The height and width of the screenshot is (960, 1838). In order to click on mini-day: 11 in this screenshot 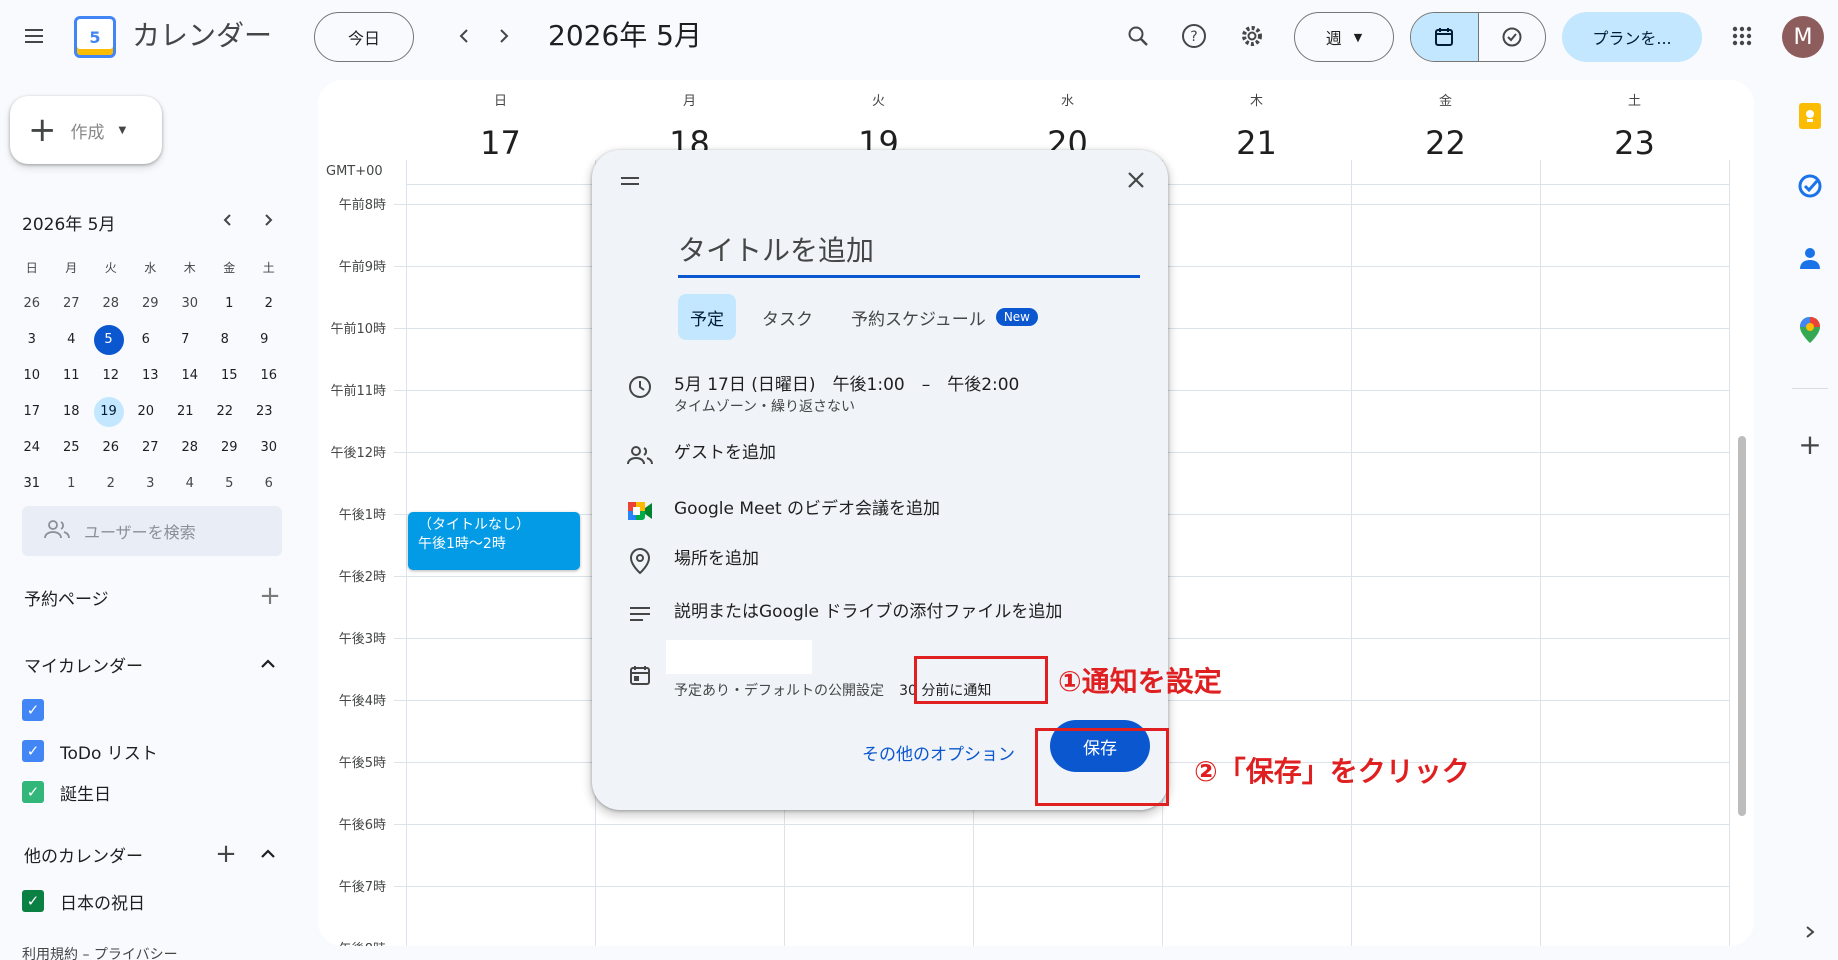, I will do `click(72, 376)`.